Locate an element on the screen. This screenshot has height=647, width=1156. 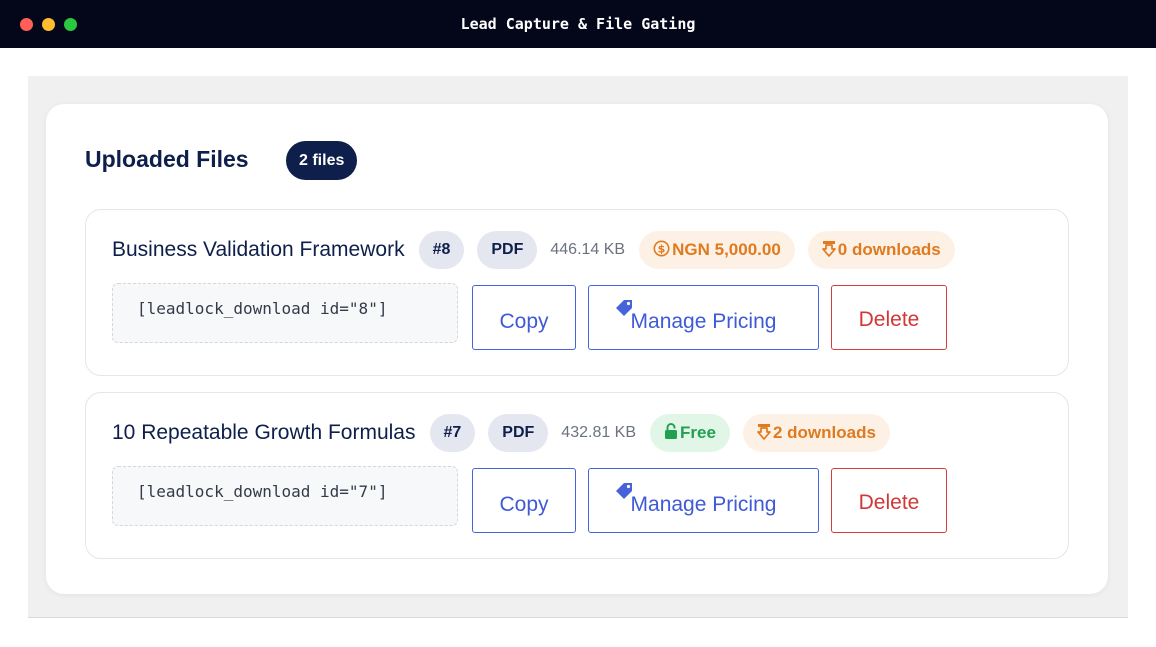
price-value: Free is located at coordinates (698, 432).